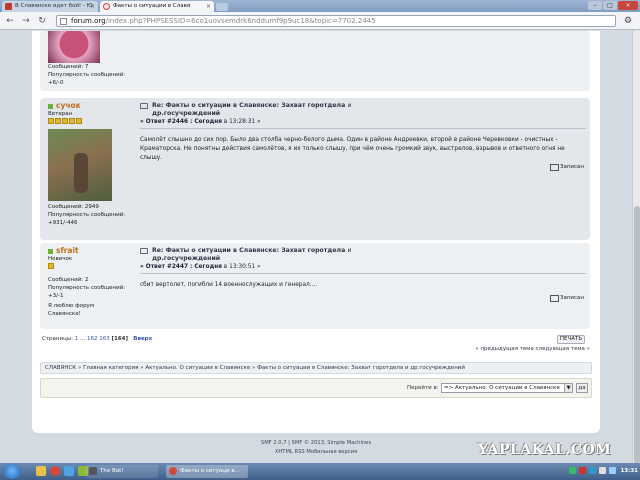 This screenshot has width=640, height=480. I want to click on popularity-value: +6/-0, so click(56, 83).